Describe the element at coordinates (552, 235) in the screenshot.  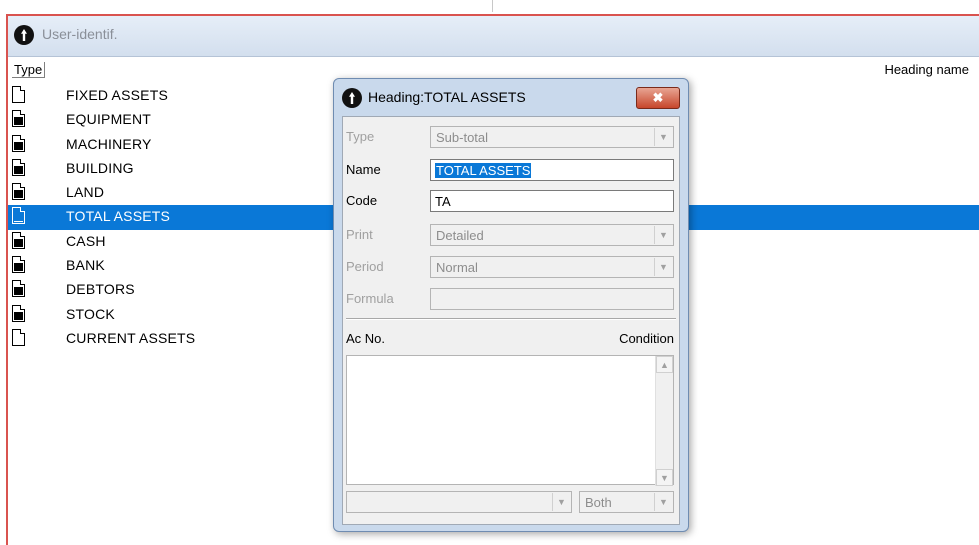
I see `print-select: Detailed ▼` at that location.